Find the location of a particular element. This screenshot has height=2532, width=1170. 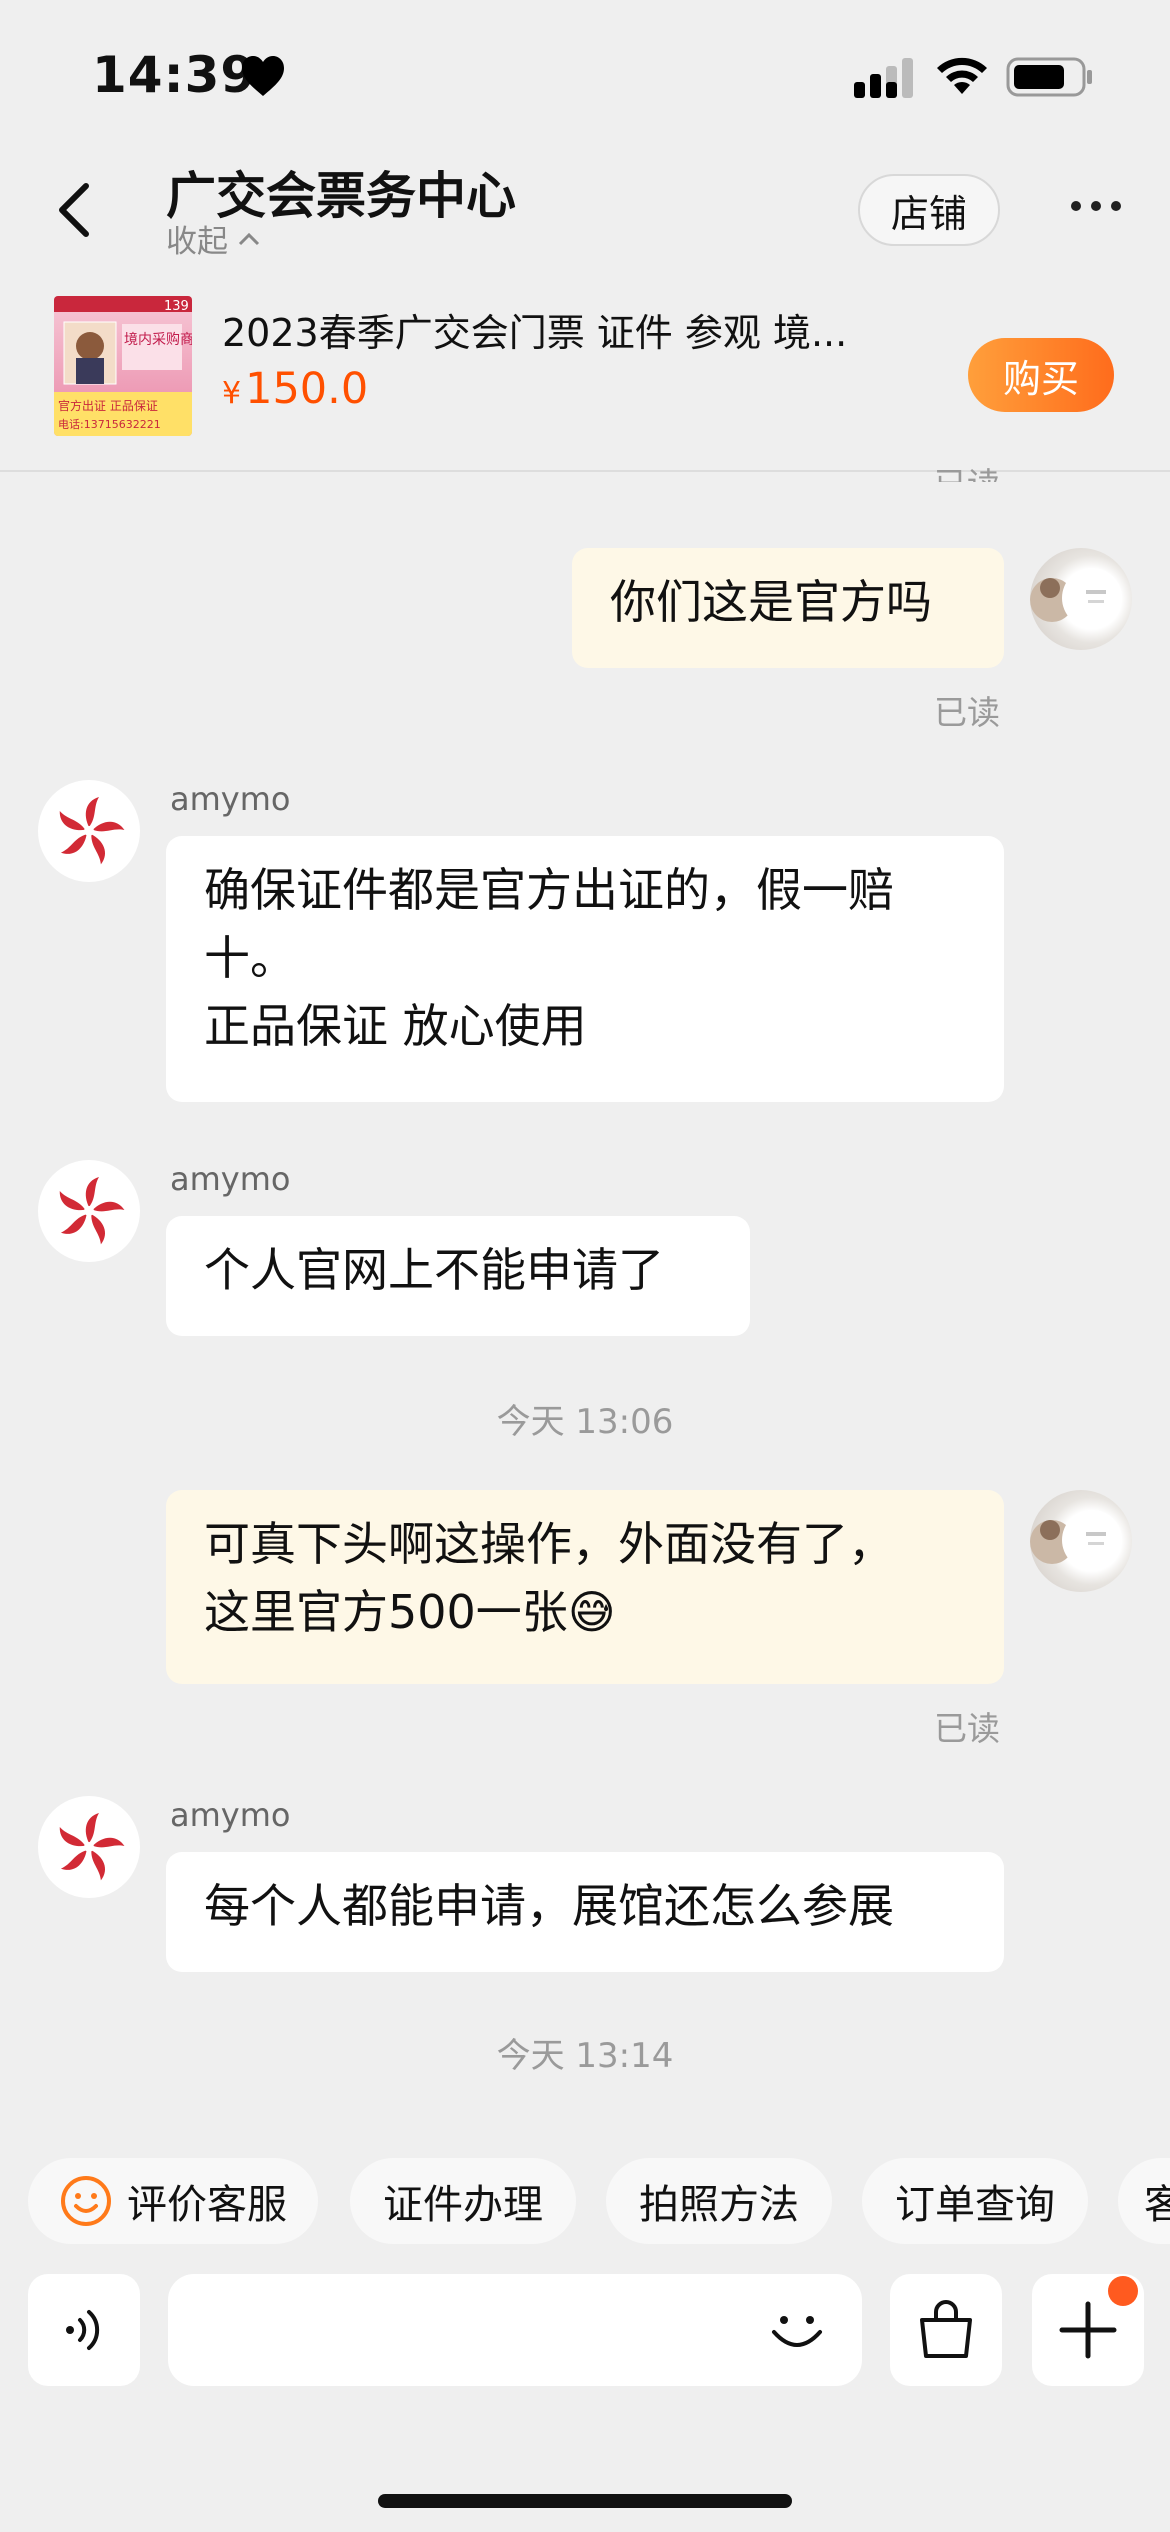

product-picker-button is located at coordinates (946, 2330).